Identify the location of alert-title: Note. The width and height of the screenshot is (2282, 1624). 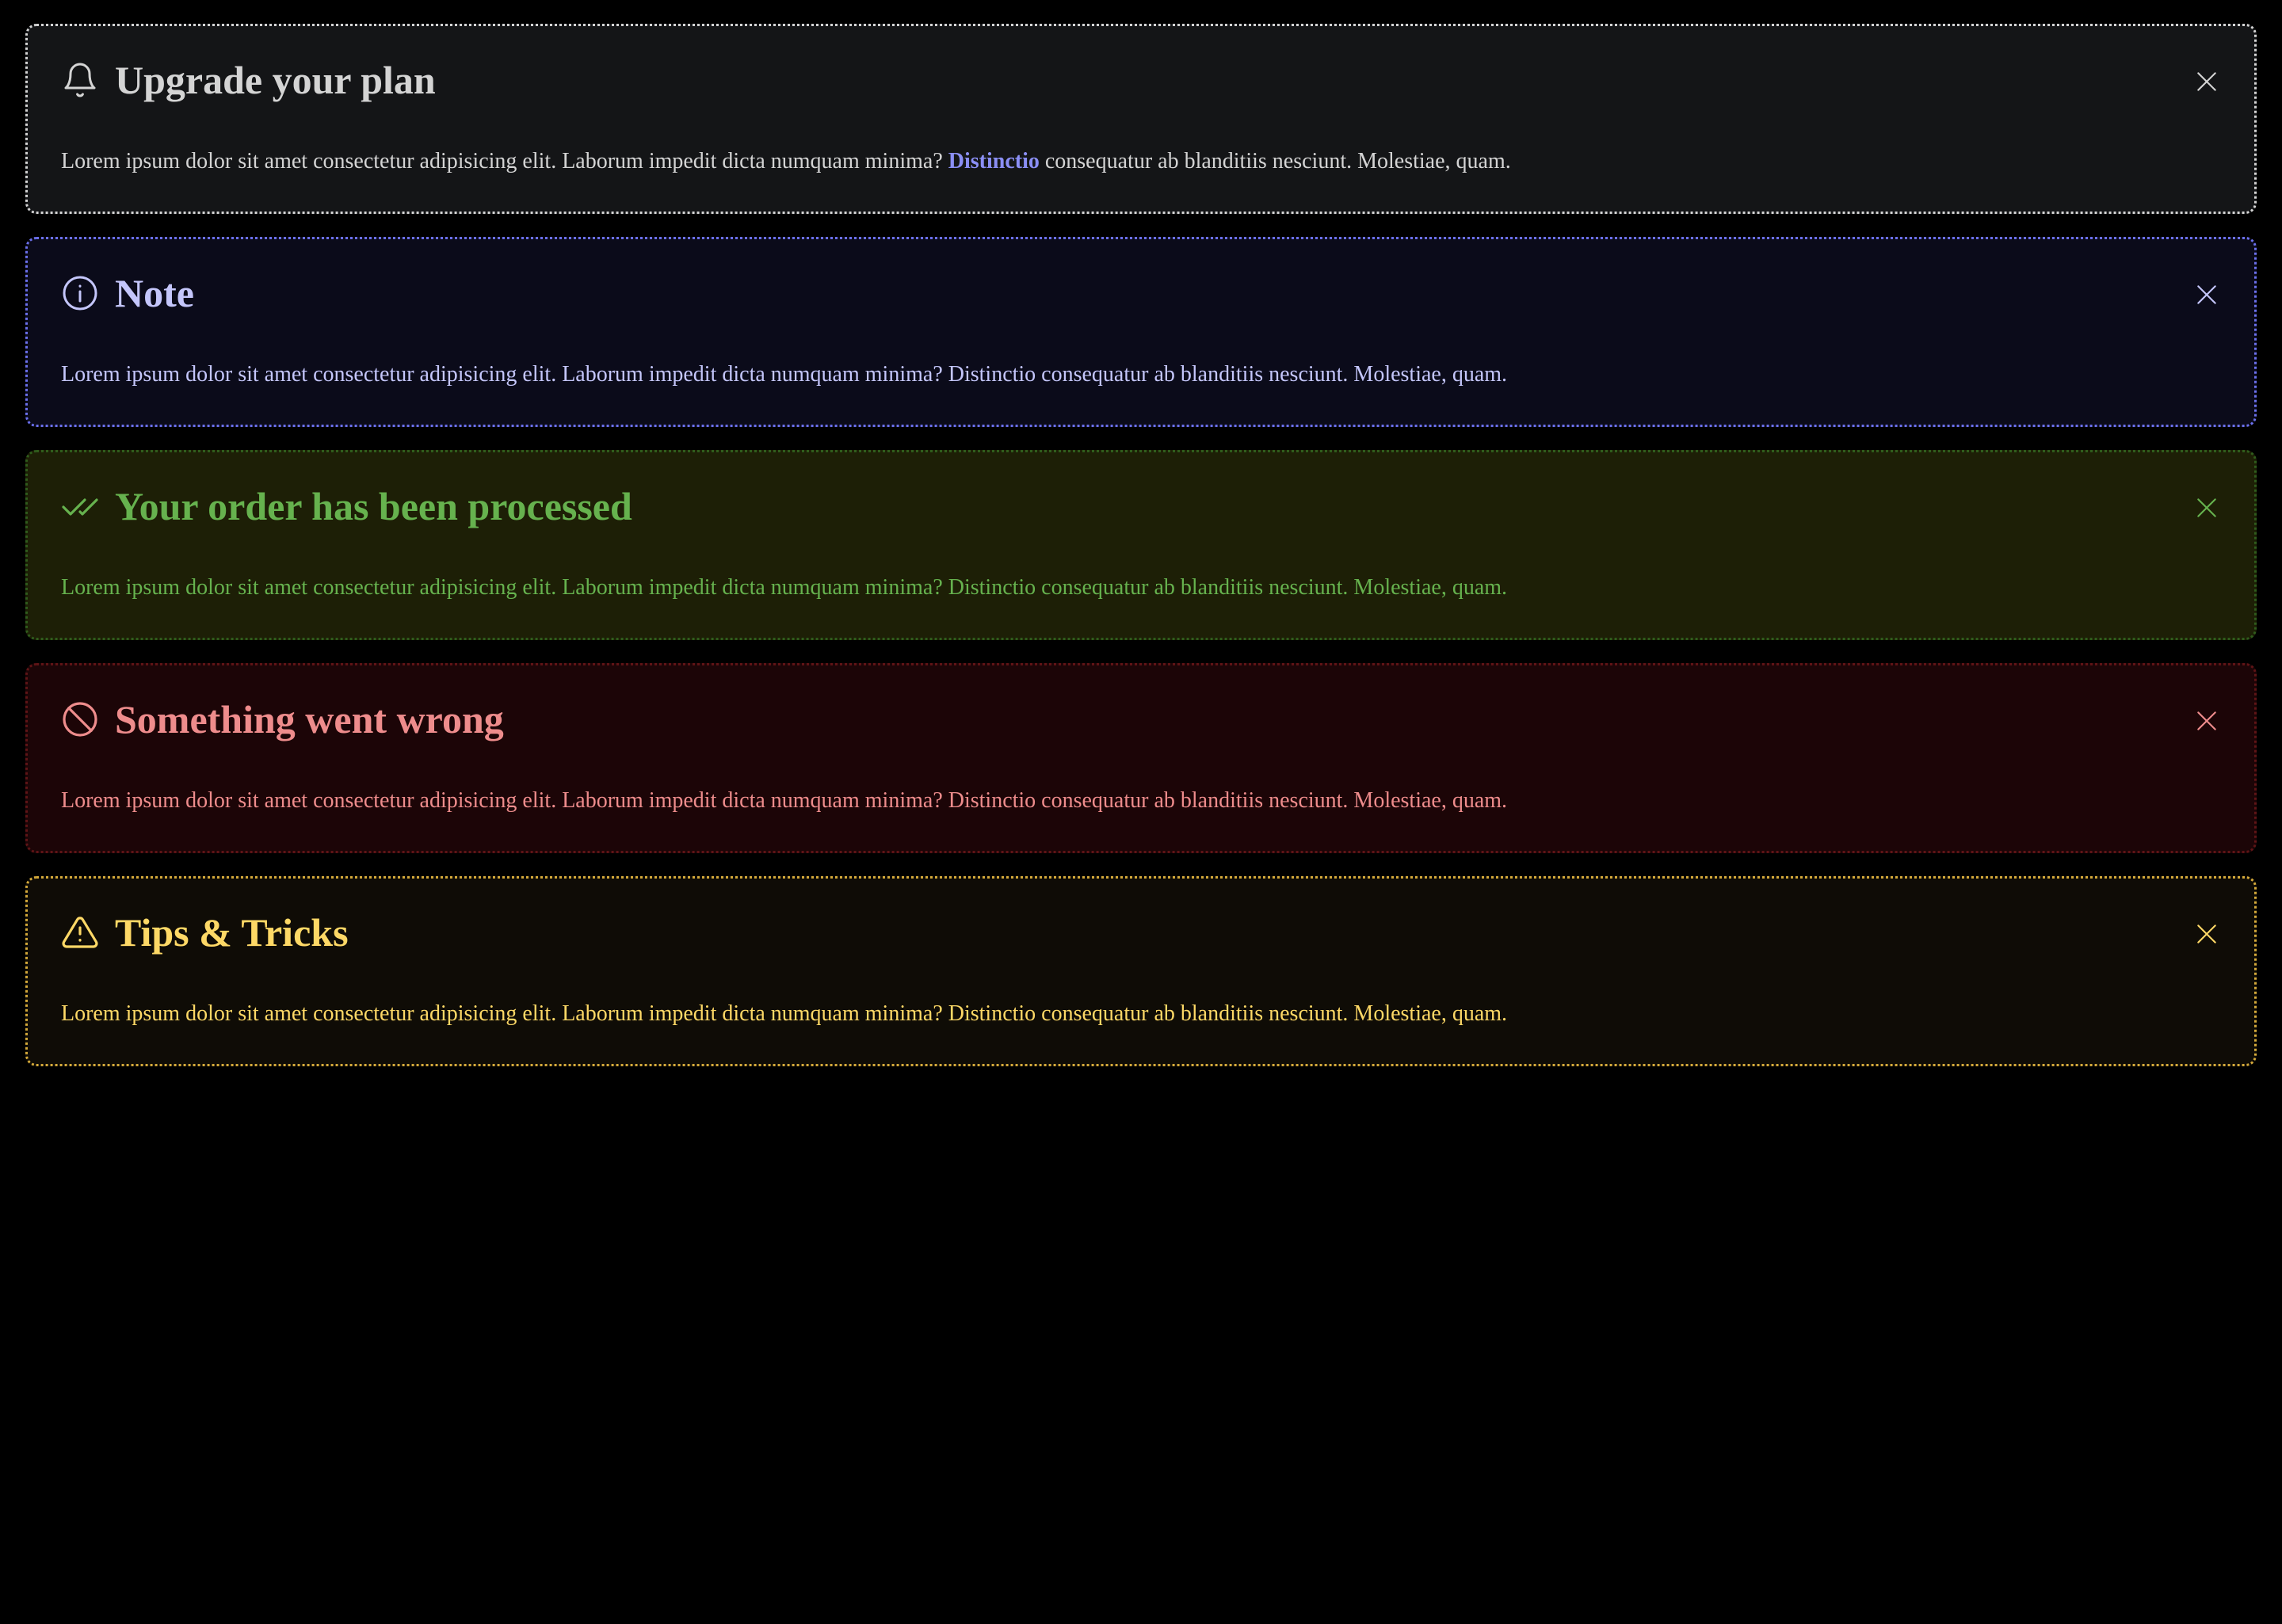
(154, 293).